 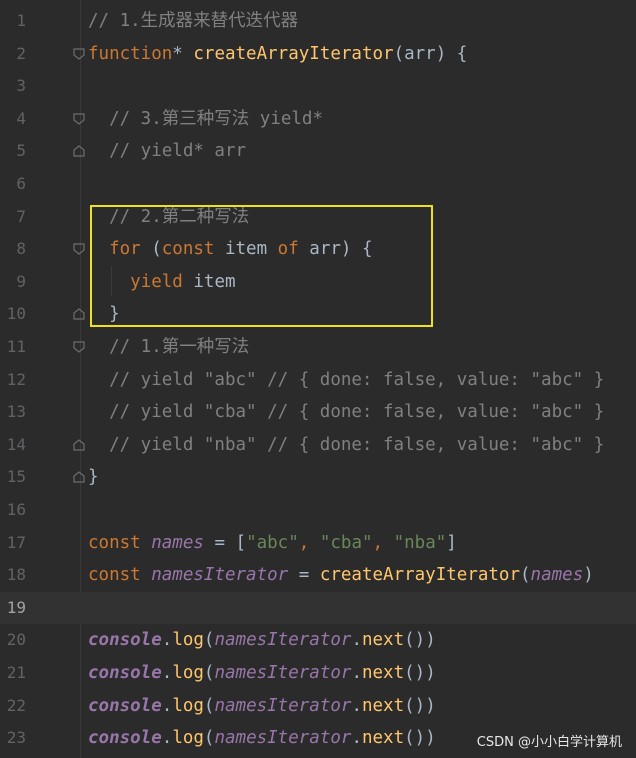 I want to click on code-line: 9 yield item, so click(x=318, y=282).